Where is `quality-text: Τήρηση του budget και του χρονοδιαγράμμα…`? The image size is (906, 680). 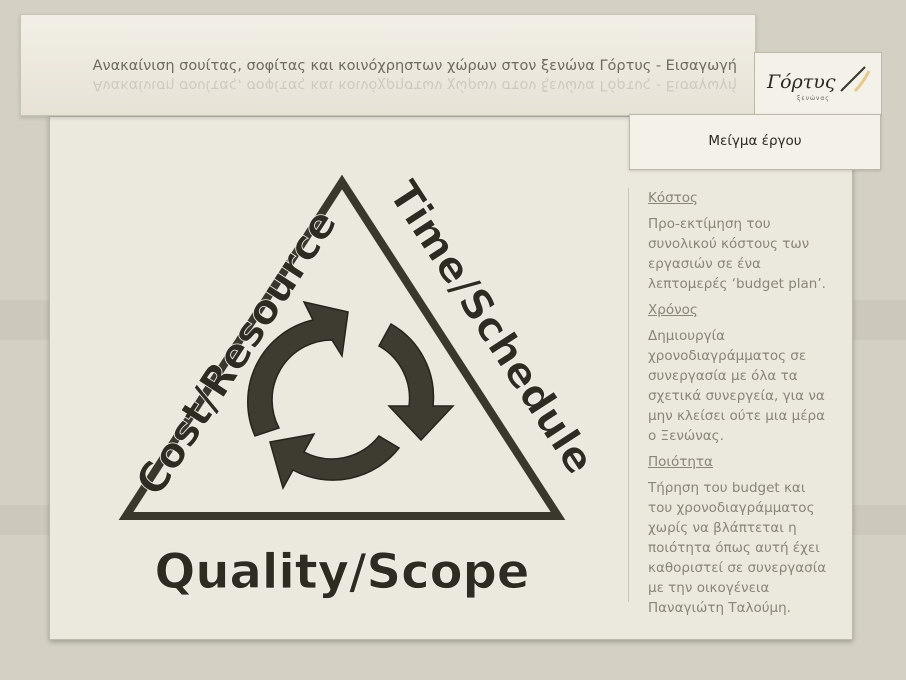 quality-text: Τήρηση του budget και του χρονοδιαγράμμα… is located at coordinates (737, 548).